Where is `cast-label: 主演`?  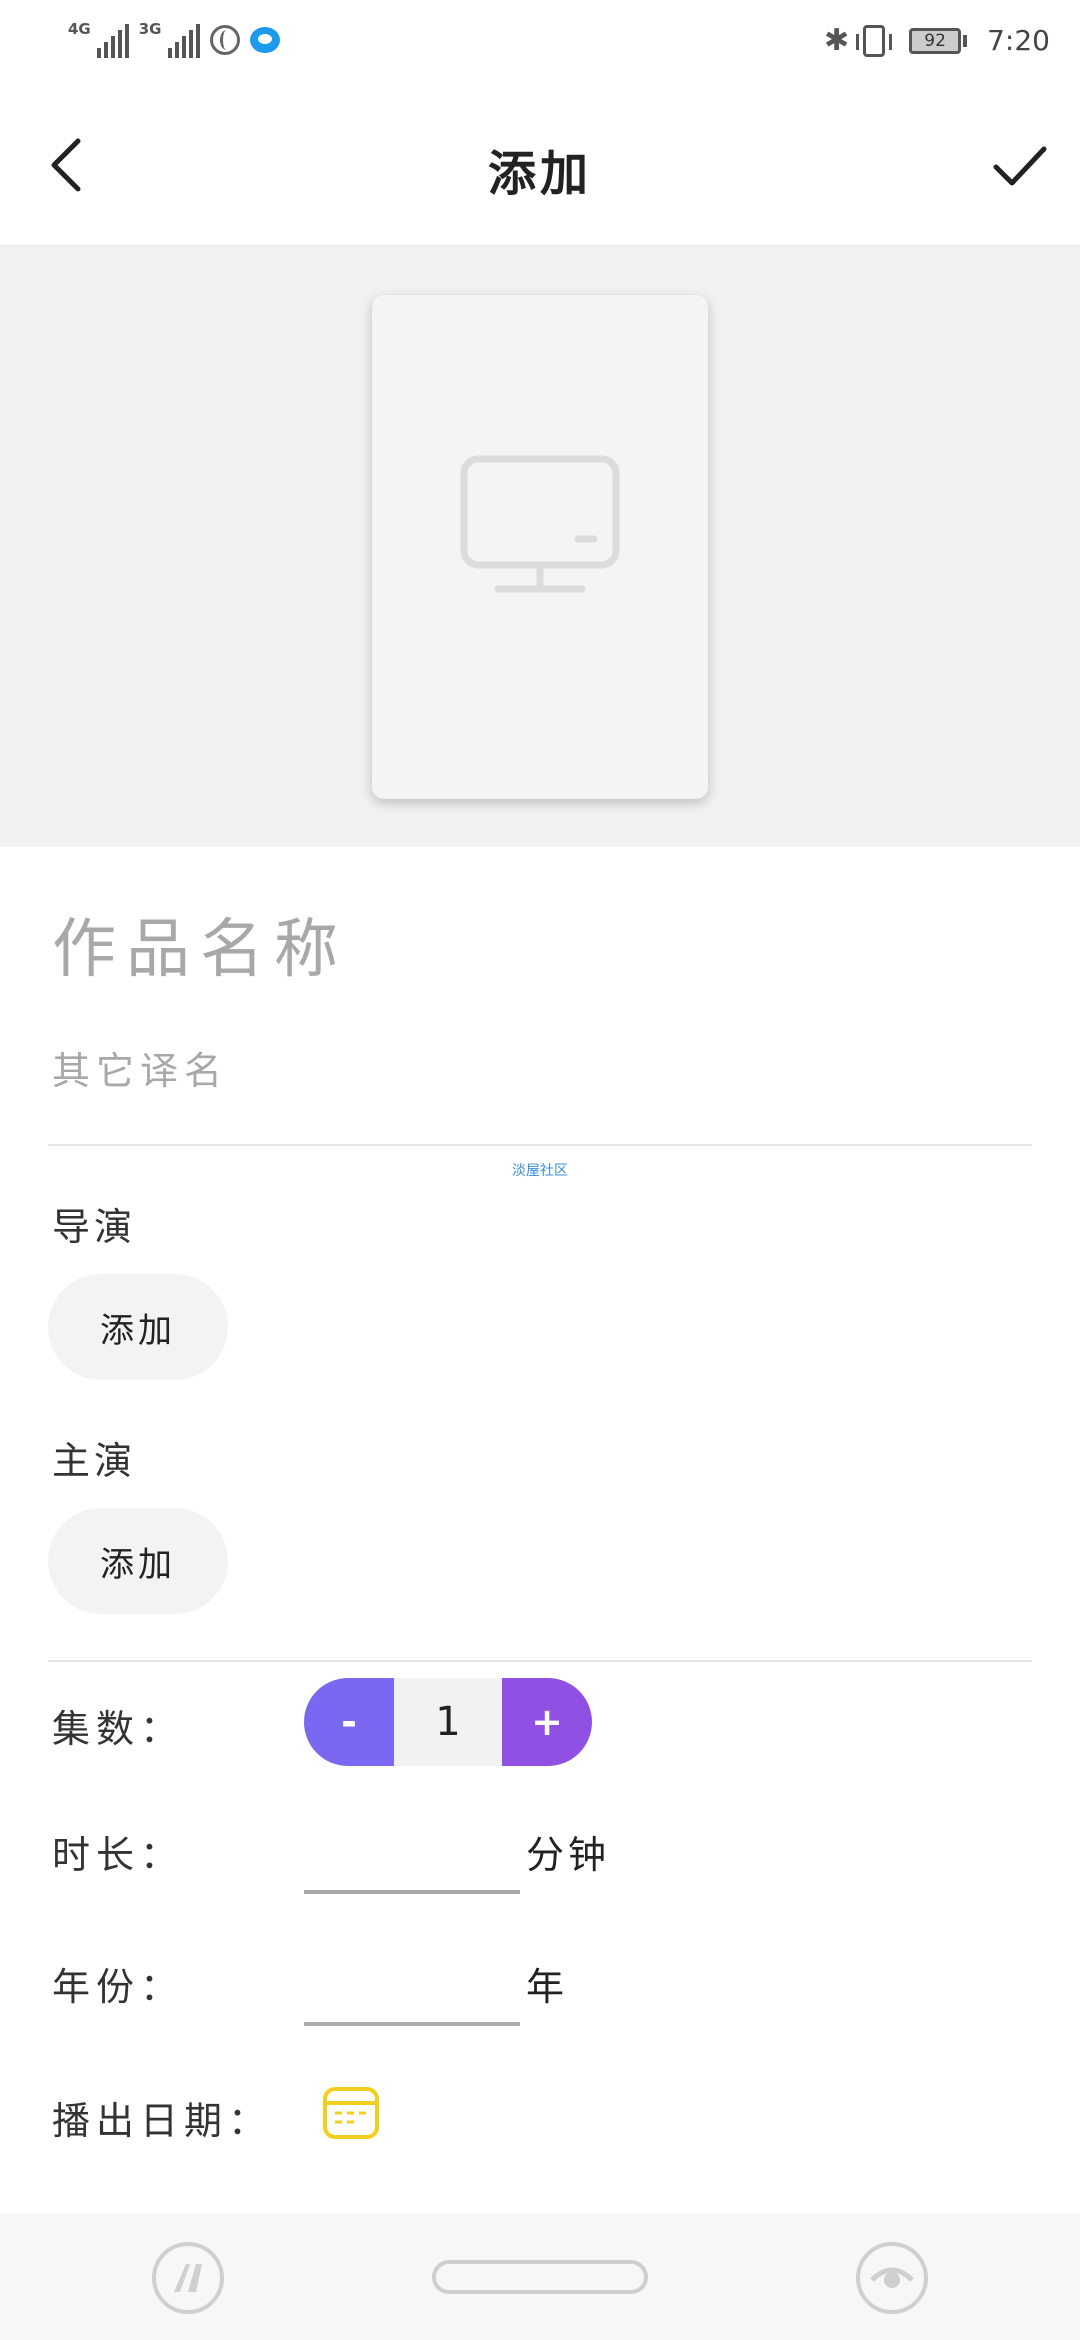
cast-label: 主演 is located at coordinates (94, 1461).